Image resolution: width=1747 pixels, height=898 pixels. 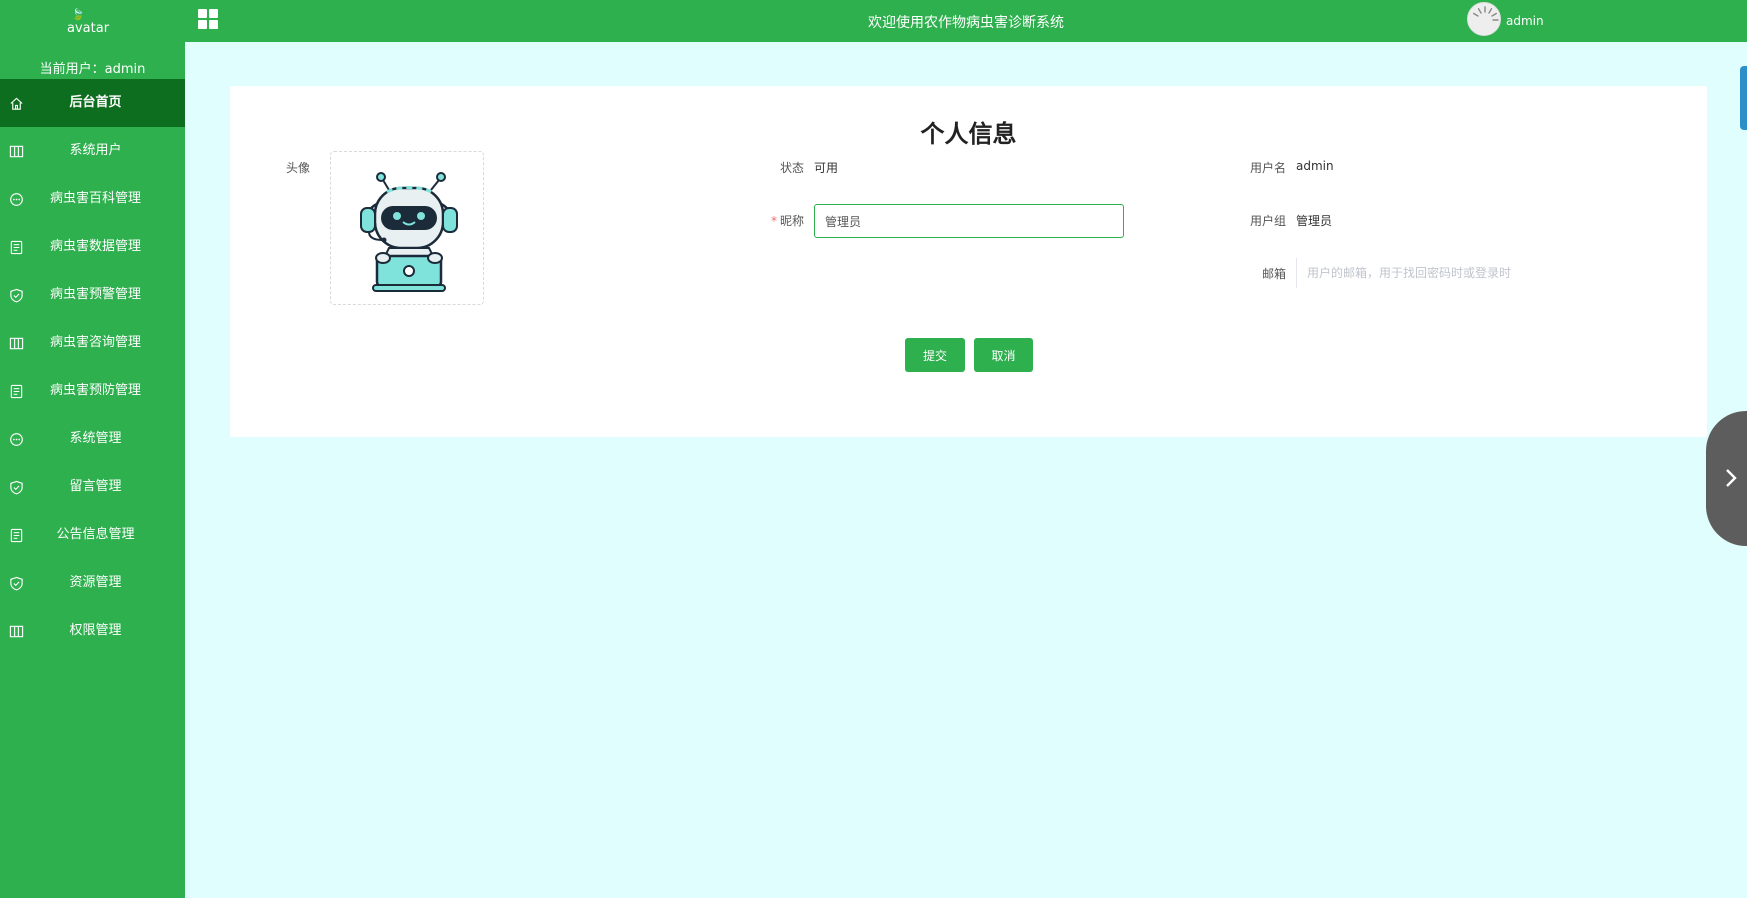 What do you see at coordinates (72, 69) in the screenshot?
I see `current-user-label: 当前用户：` at bounding box center [72, 69].